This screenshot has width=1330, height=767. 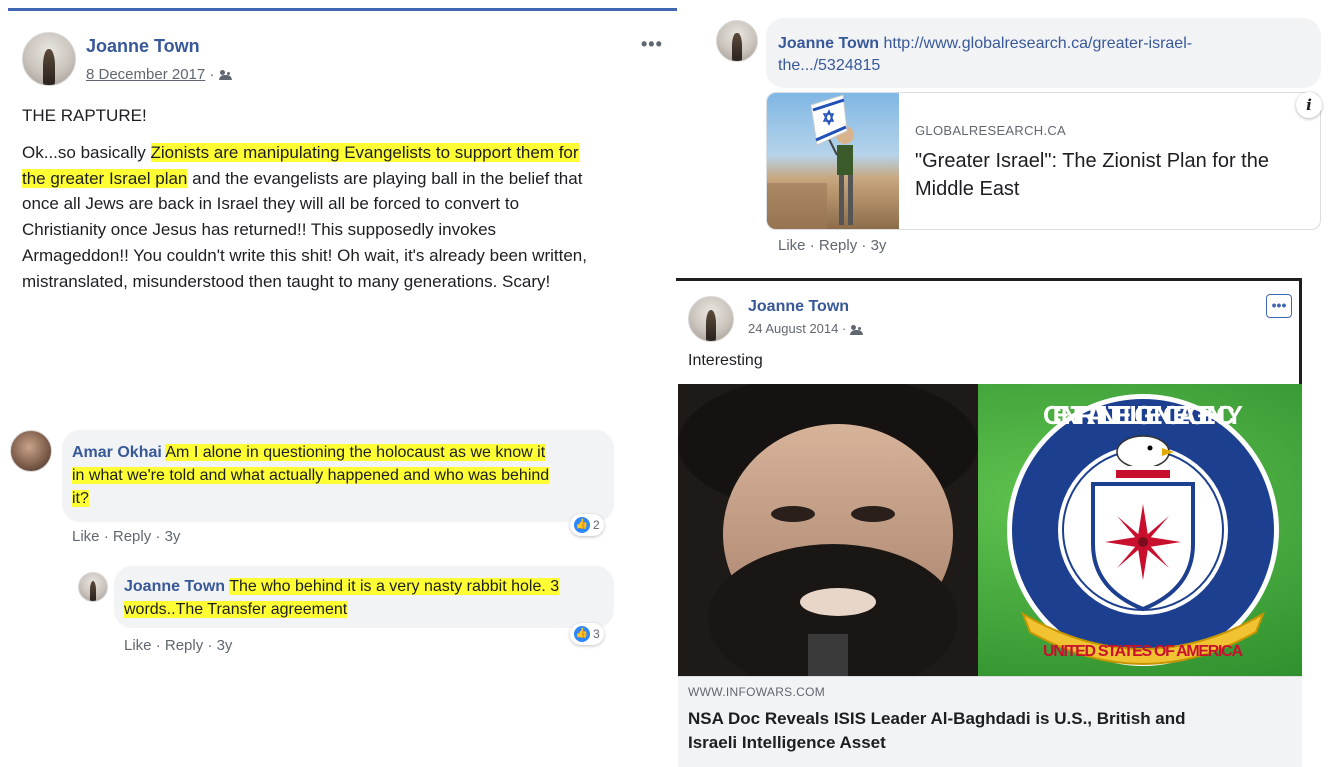 What do you see at coordinates (236, 609) in the screenshot?
I see `highlight: words..The Transfer agreement` at bounding box center [236, 609].